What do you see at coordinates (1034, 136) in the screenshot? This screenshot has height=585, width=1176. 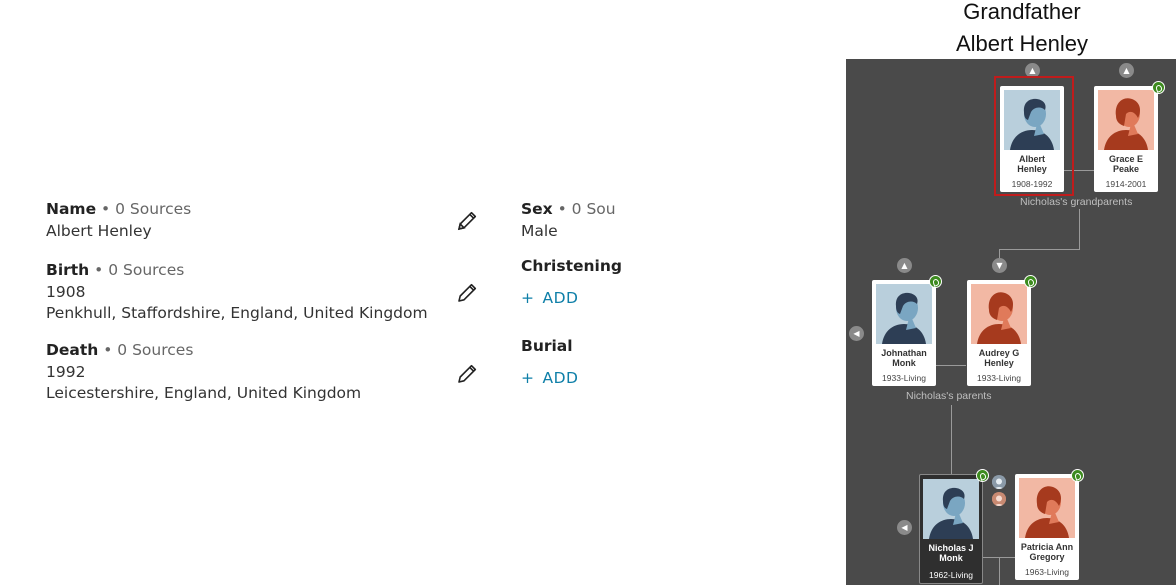 I see `selection-highlight` at bounding box center [1034, 136].